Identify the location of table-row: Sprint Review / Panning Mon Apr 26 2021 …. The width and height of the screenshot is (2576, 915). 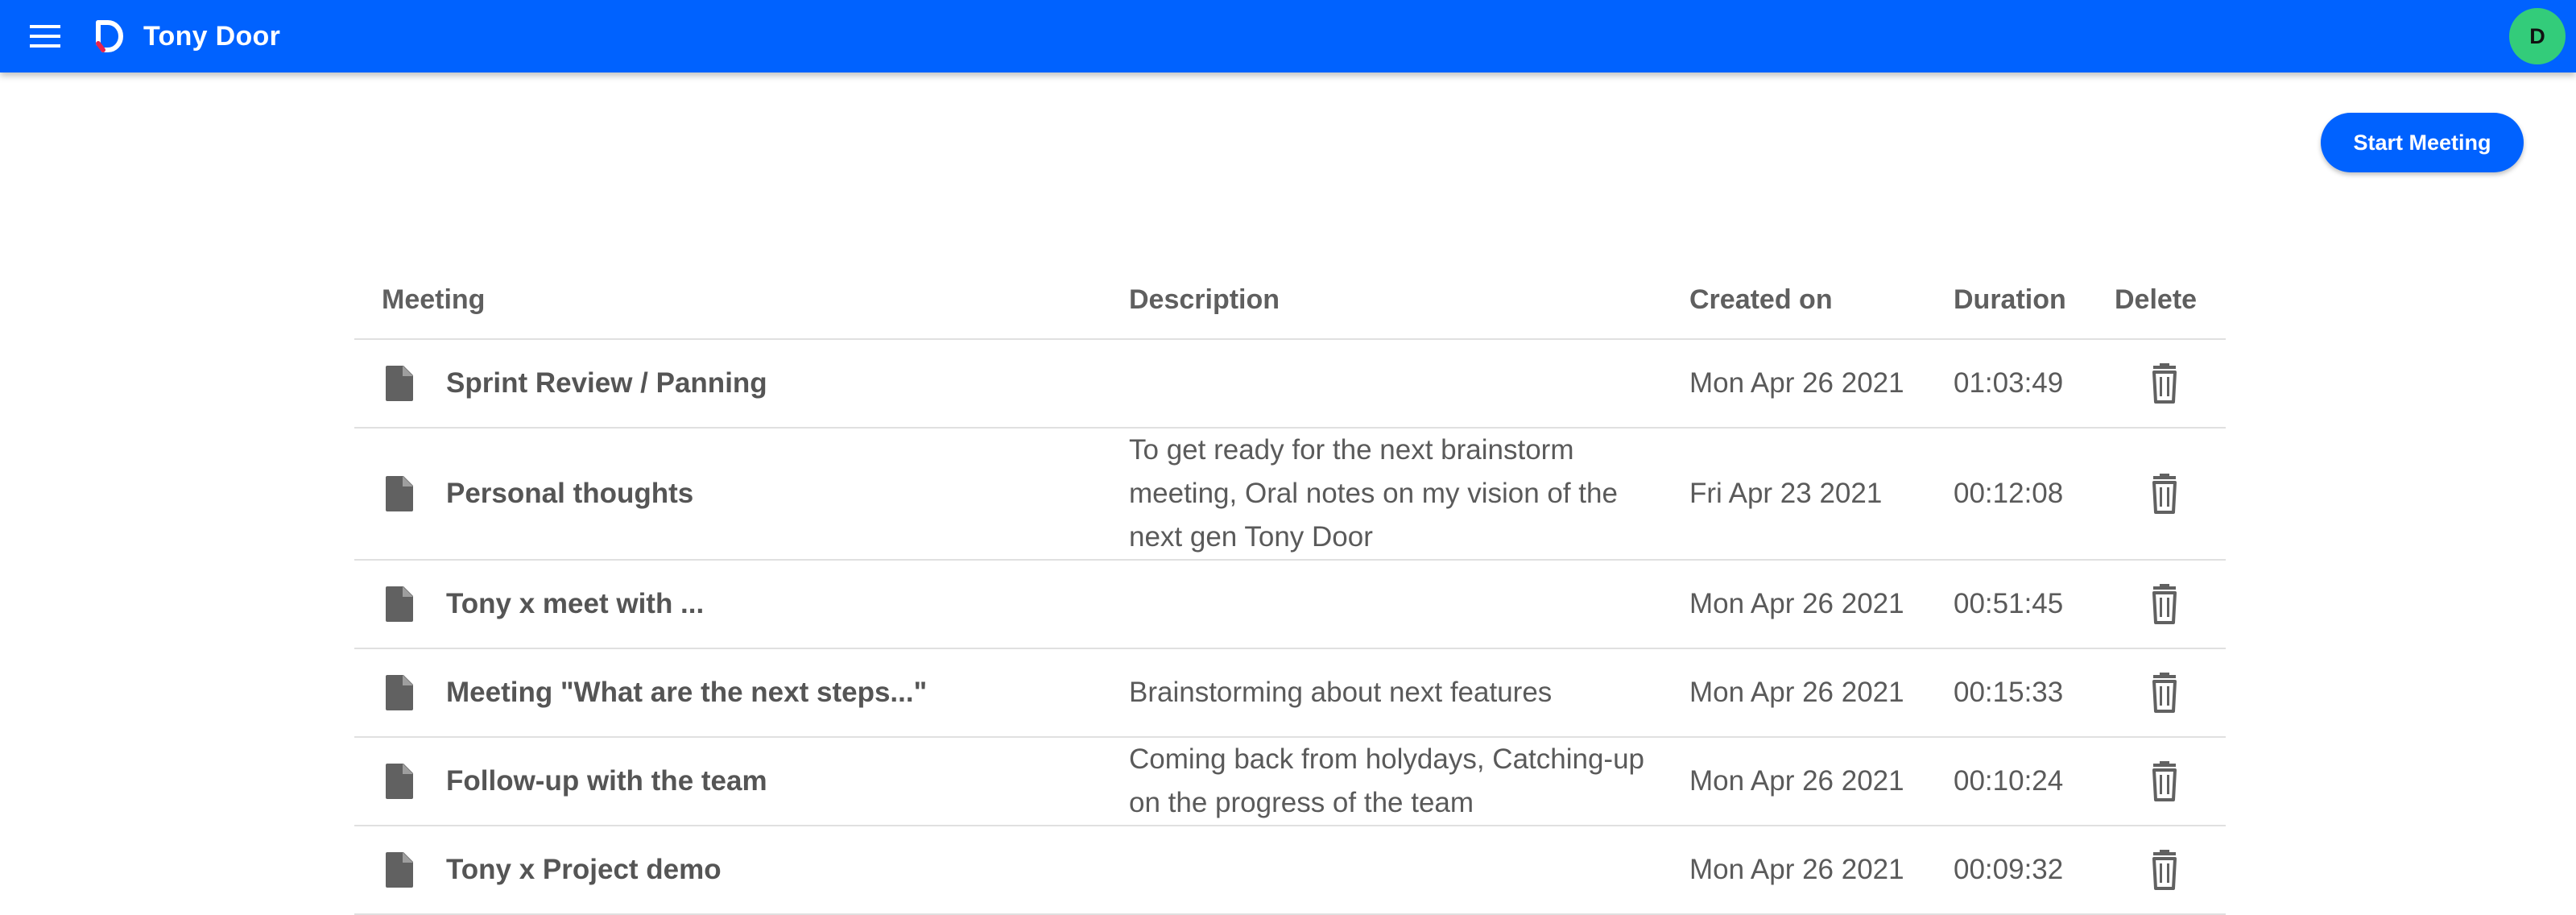
(1290, 384).